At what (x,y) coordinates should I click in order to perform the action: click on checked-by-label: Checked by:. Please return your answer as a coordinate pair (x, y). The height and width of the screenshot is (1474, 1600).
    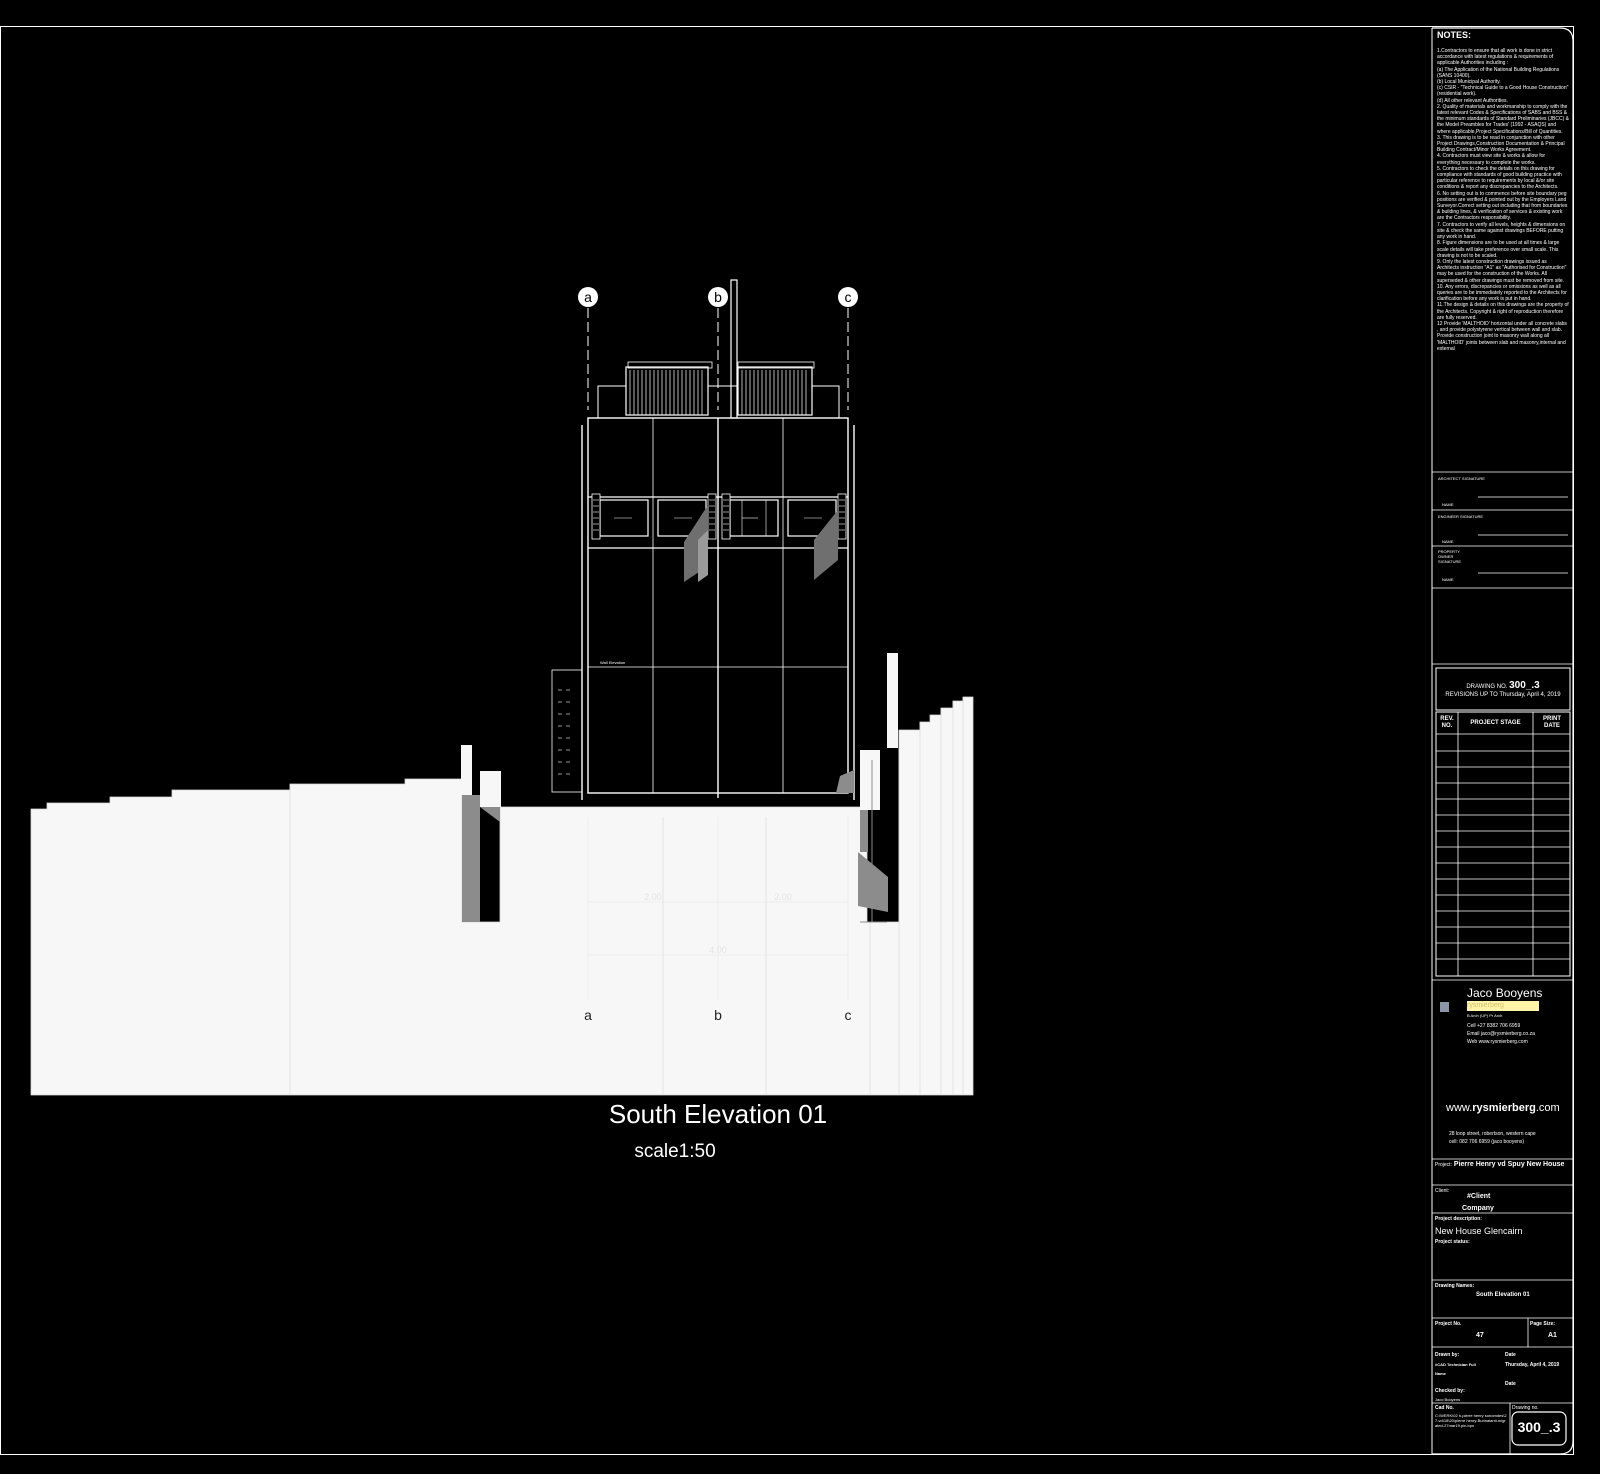
    Looking at the image, I should click on (1450, 1391).